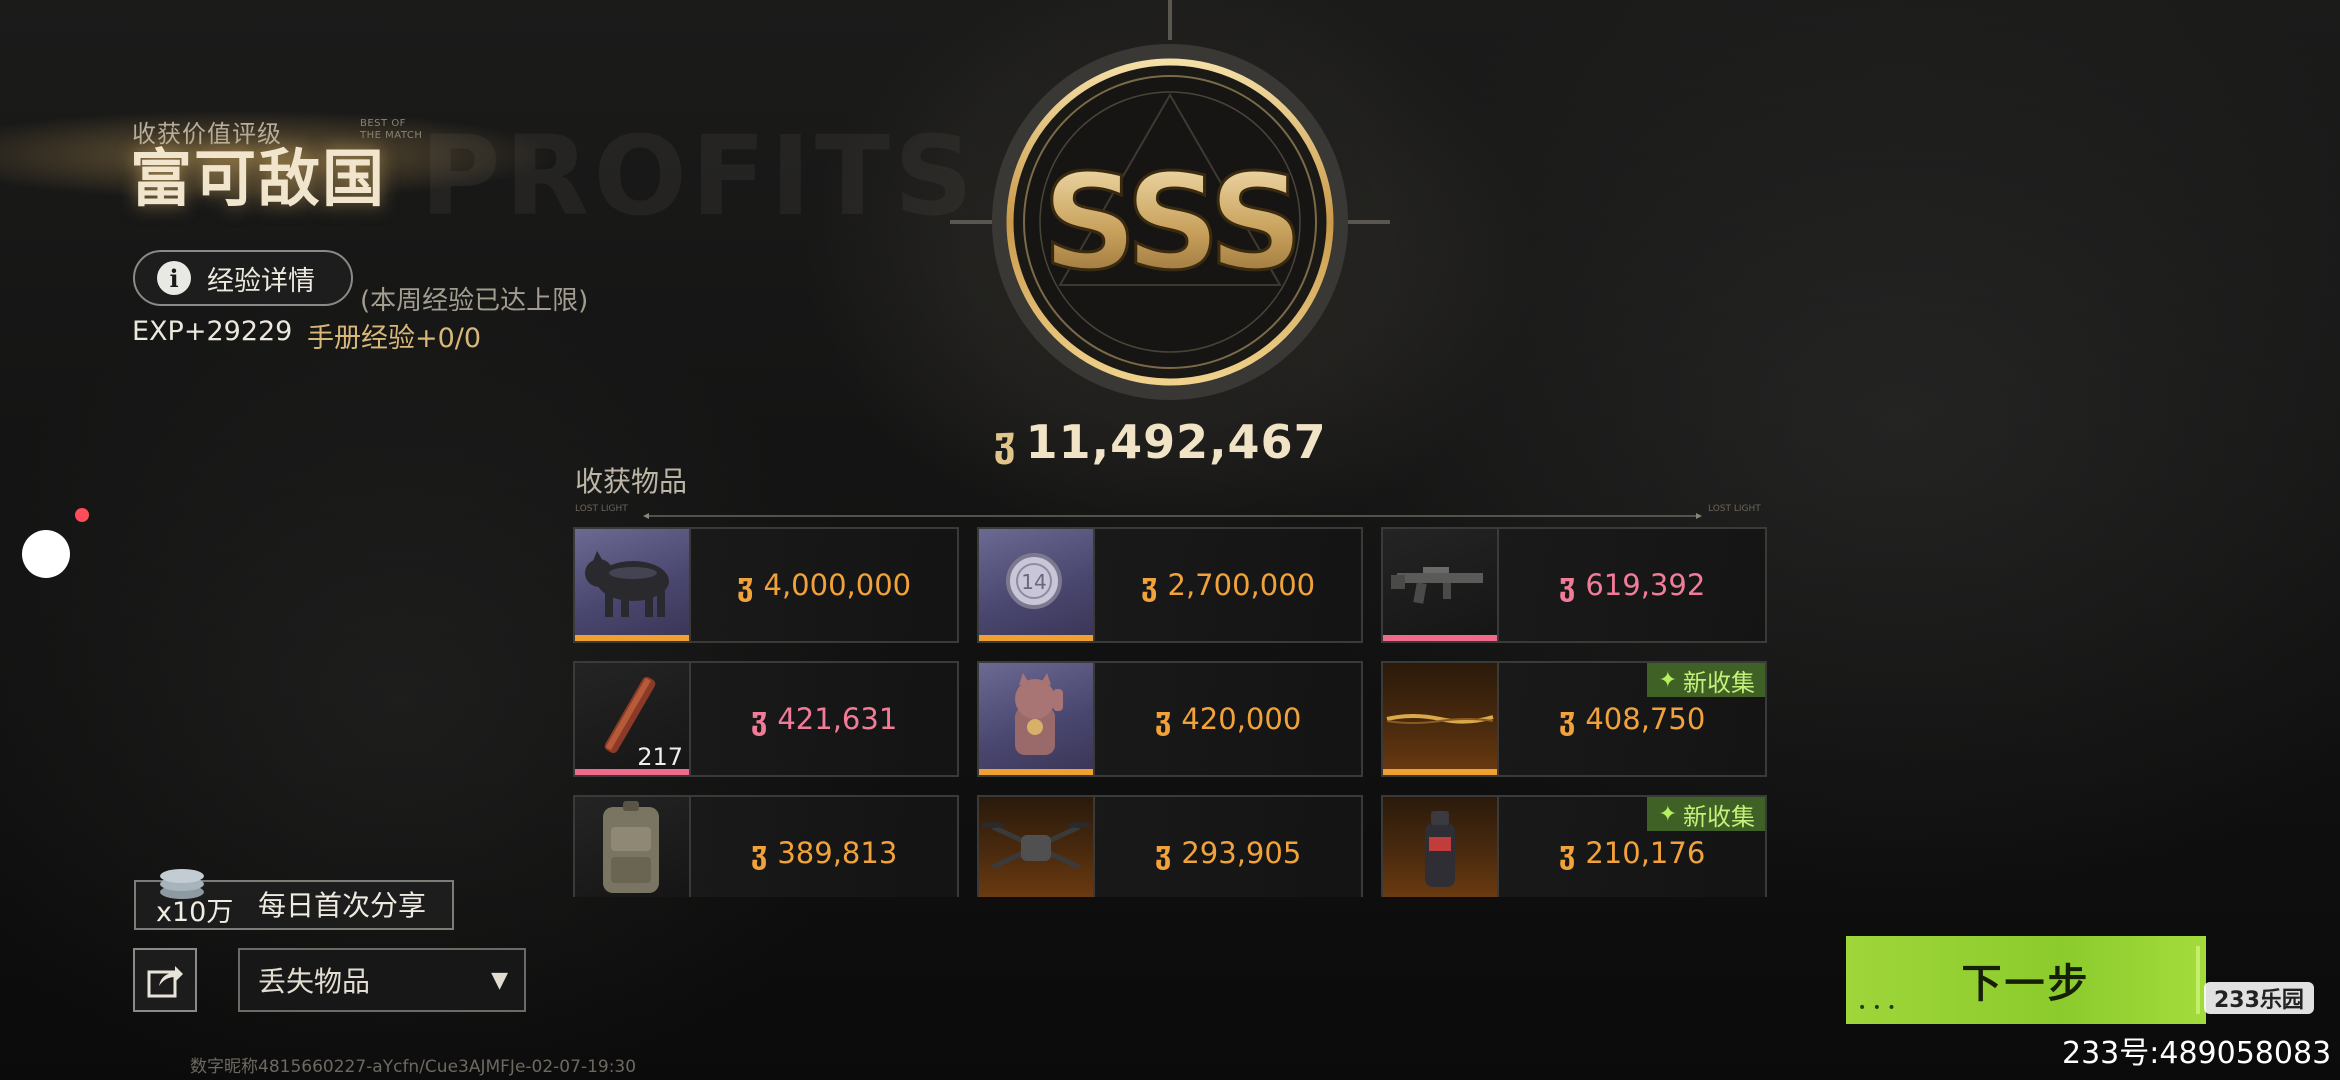 Image resolution: width=2340 pixels, height=1080 pixels. What do you see at coordinates (699, 176) in the screenshot?
I see `ghost-word: PROFITS` at bounding box center [699, 176].